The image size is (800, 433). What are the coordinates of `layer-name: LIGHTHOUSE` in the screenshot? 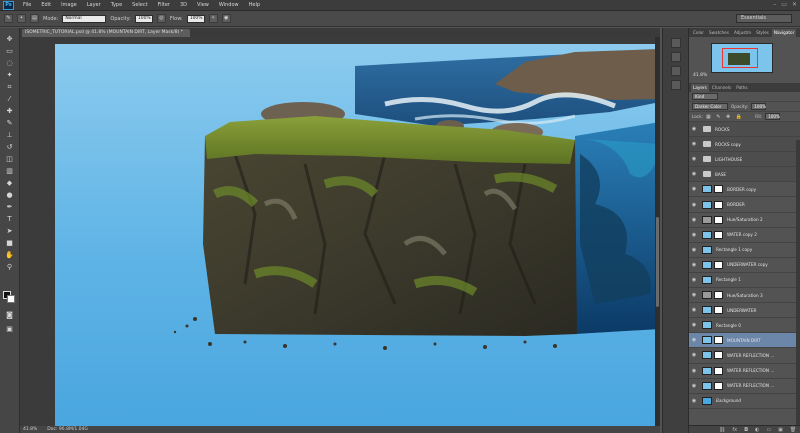 It's located at (728, 159).